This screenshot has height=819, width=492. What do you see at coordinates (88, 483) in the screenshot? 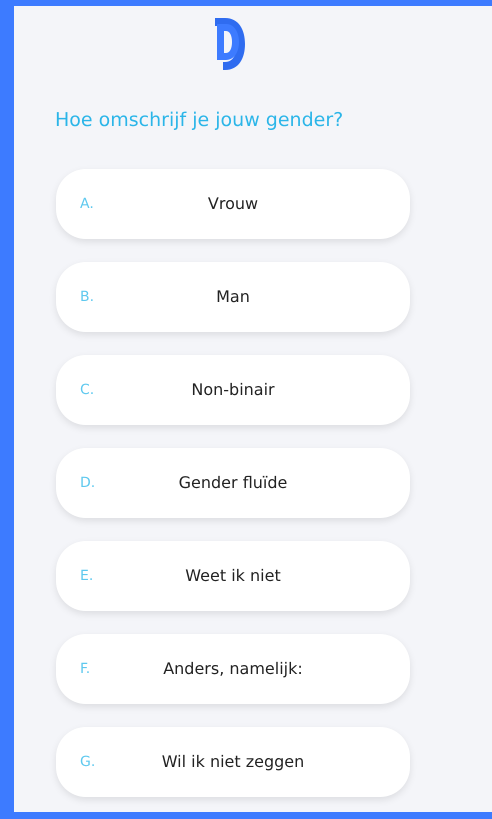
I see `option-letter: D.` at bounding box center [88, 483].